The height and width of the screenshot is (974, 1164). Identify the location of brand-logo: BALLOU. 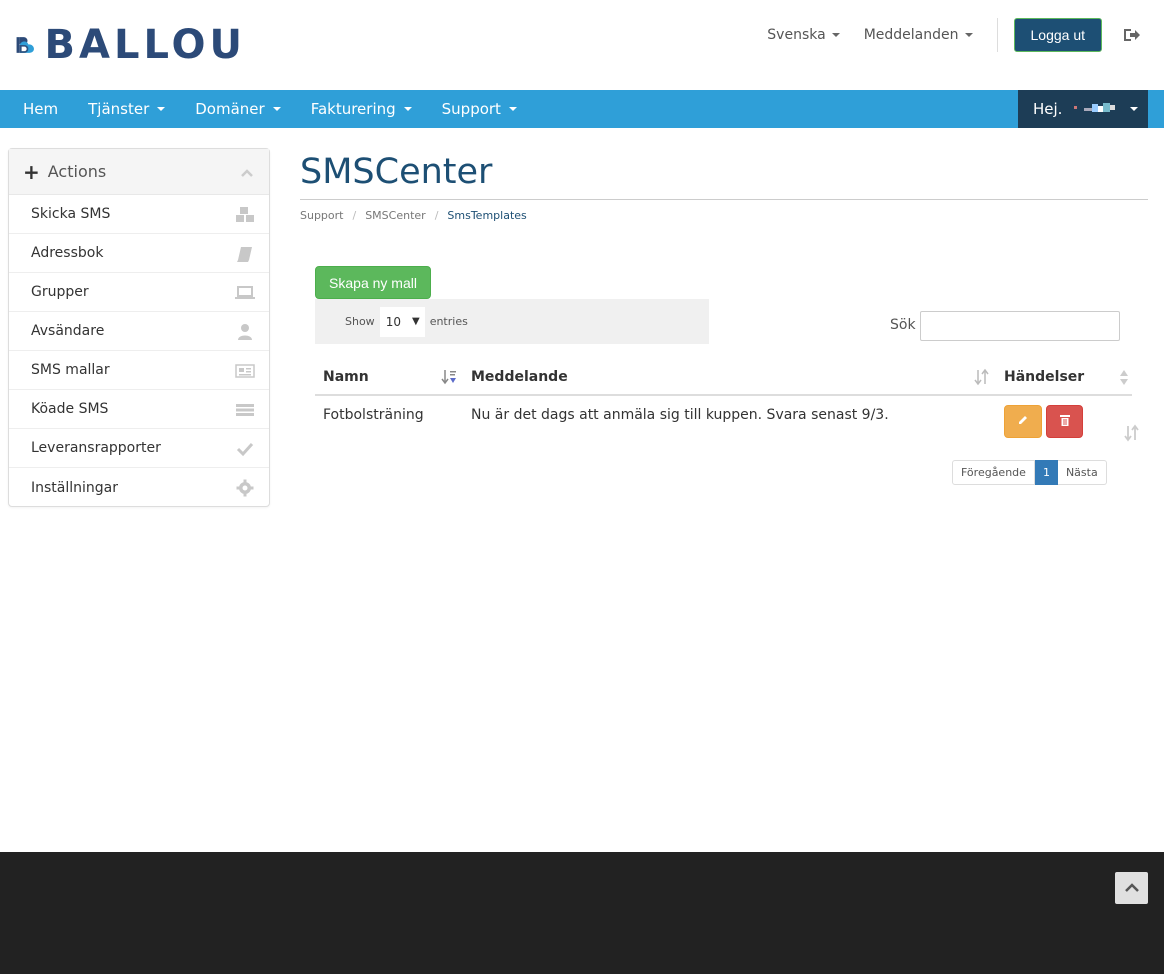
(131, 45).